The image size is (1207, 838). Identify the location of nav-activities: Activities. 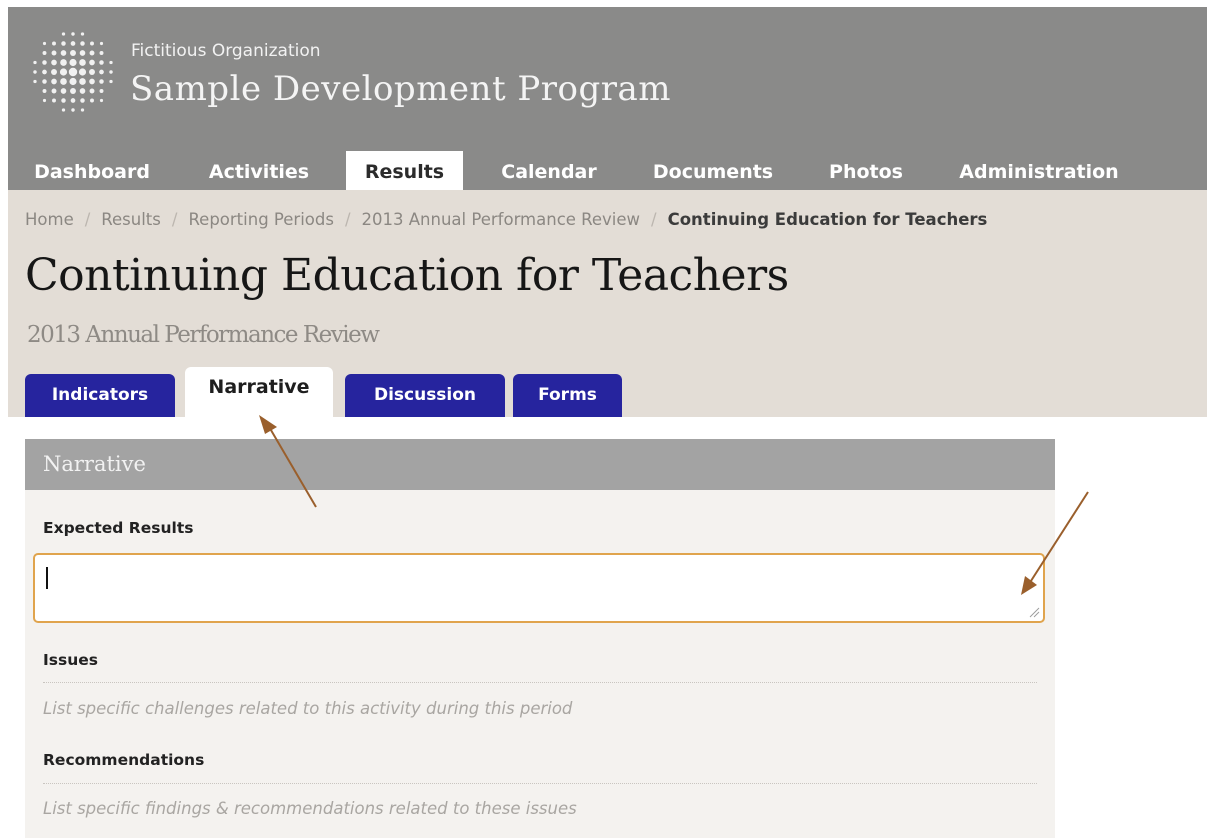
(259, 170).